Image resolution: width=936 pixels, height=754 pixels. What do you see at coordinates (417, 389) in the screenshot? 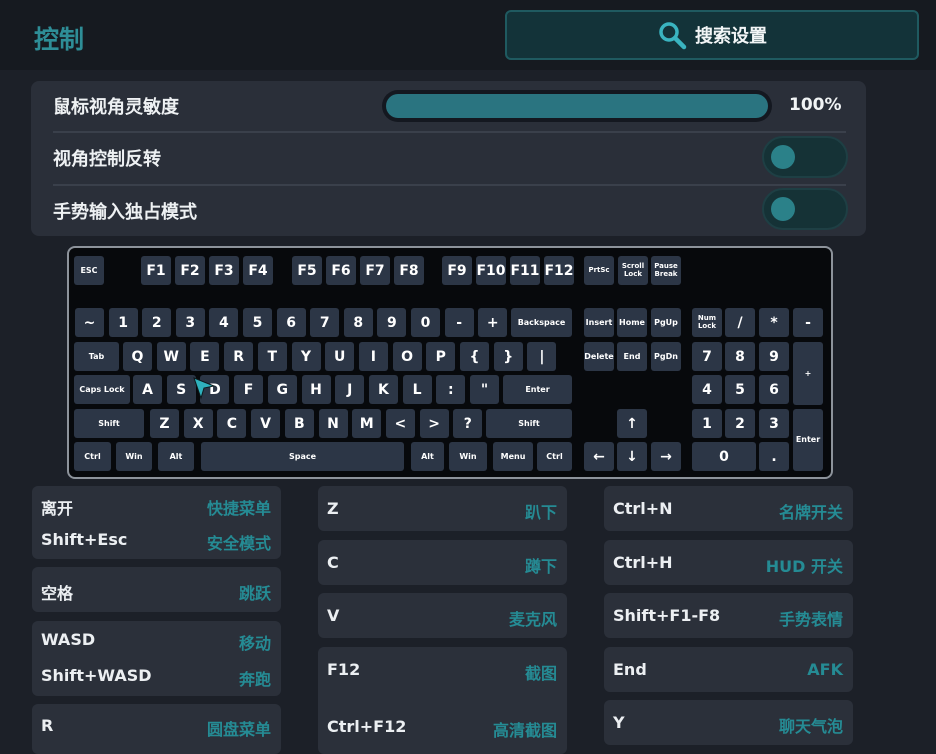
I see `key-l: L` at bounding box center [417, 389].